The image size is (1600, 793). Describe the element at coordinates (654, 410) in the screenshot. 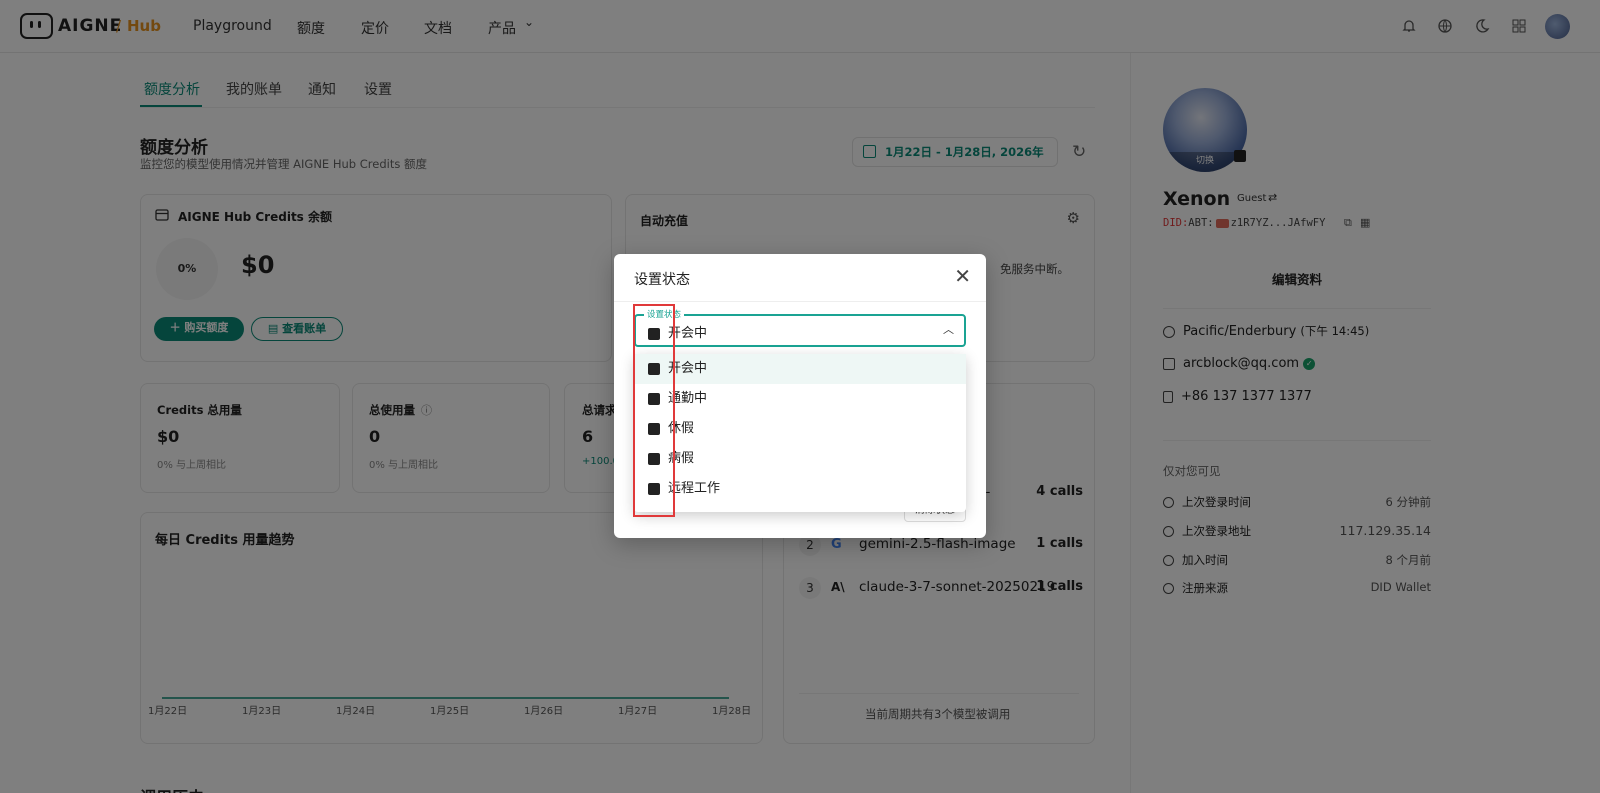

I see `highlight-annotation-box` at that location.